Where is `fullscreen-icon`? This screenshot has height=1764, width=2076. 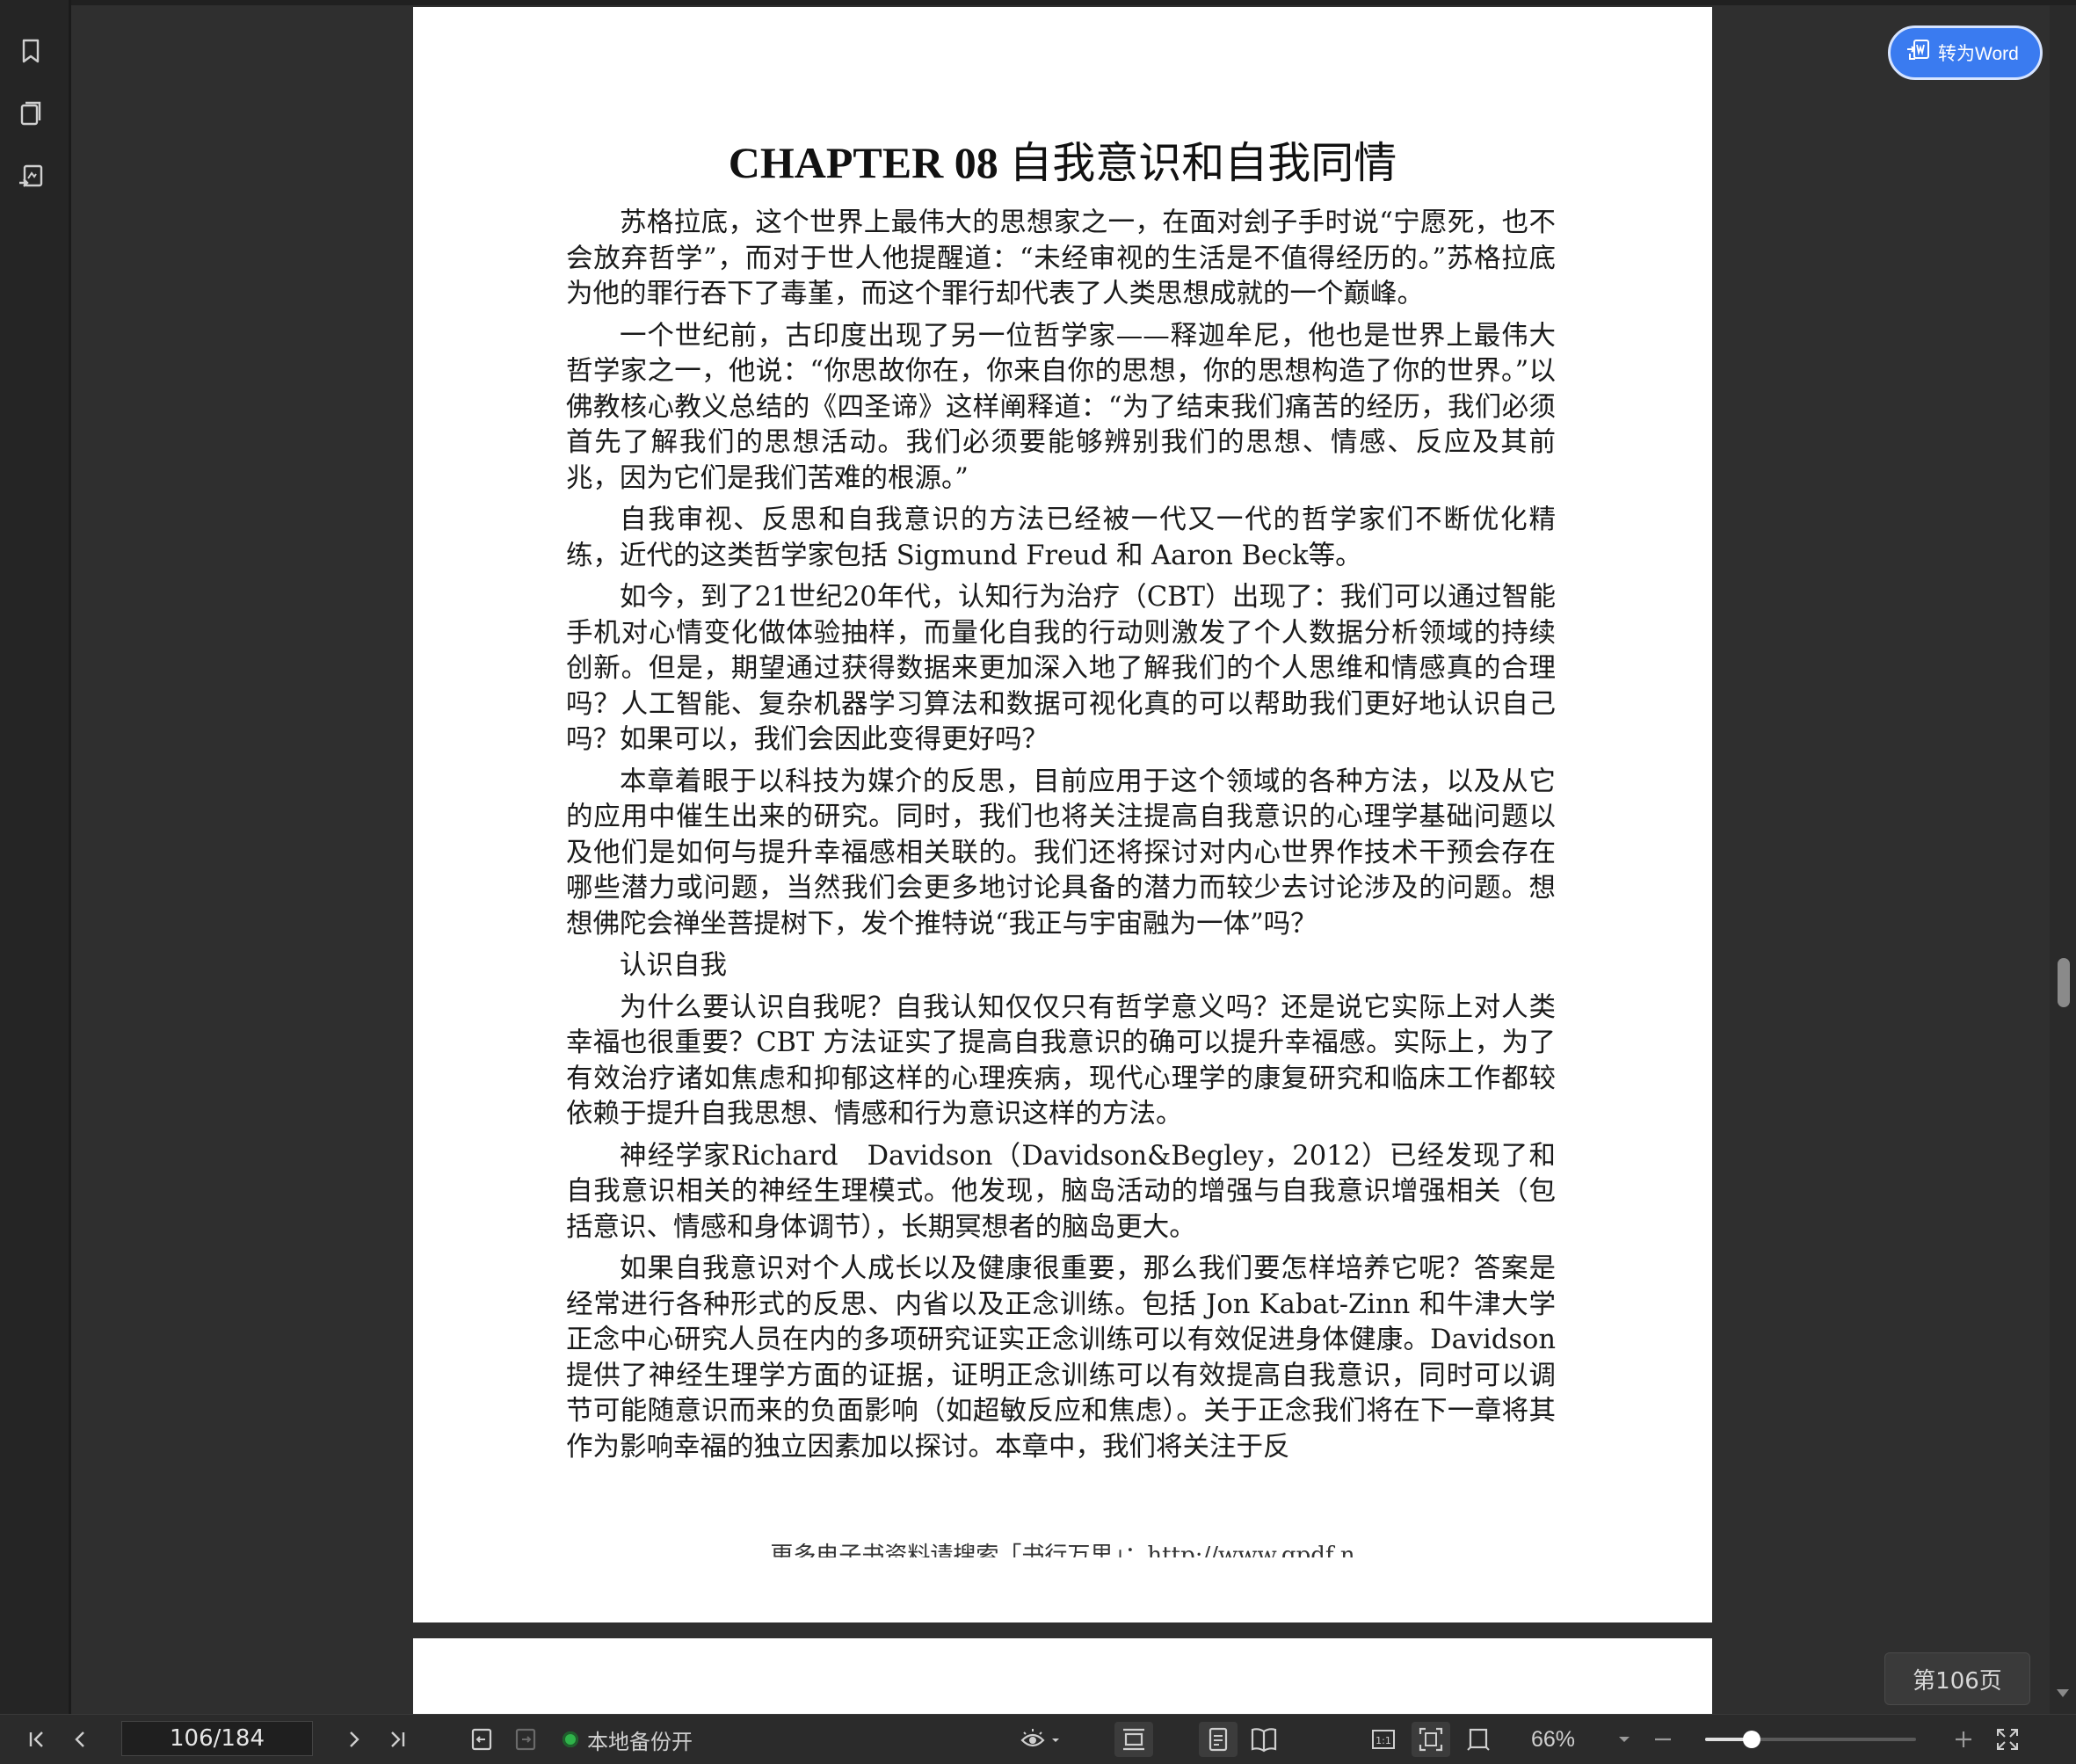 fullscreen-icon is located at coordinates (2007, 1739).